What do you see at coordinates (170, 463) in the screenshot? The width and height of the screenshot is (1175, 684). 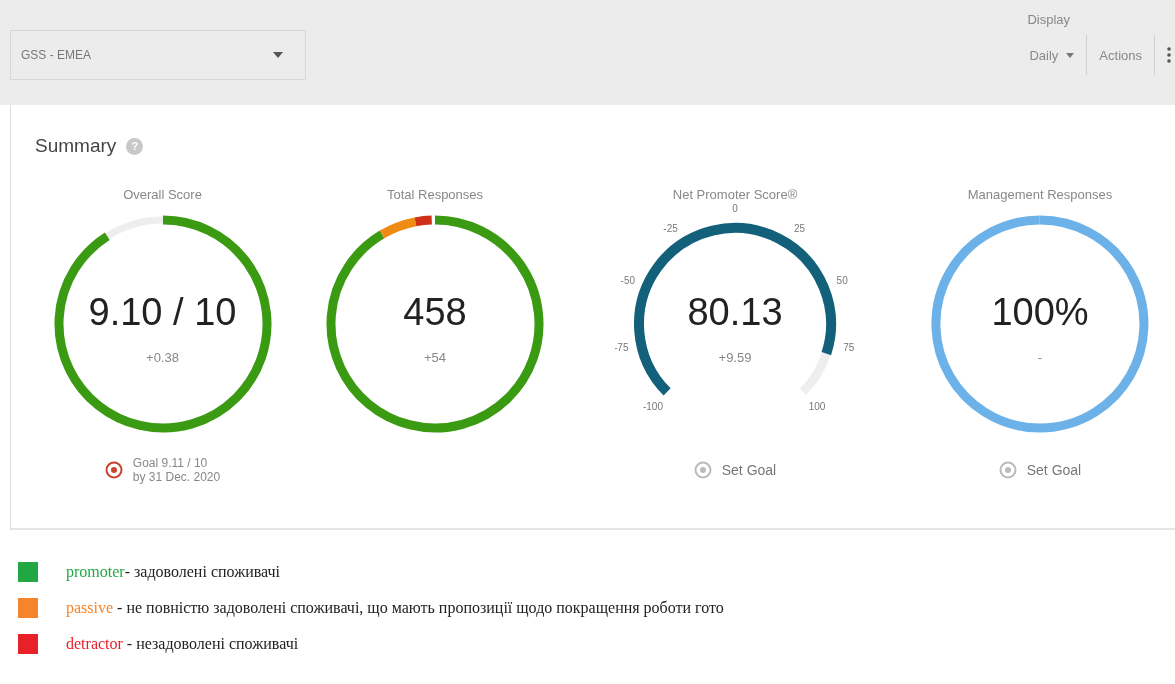 I see `goal-text: Goal 9.11 / 10` at bounding box center [170, 463].